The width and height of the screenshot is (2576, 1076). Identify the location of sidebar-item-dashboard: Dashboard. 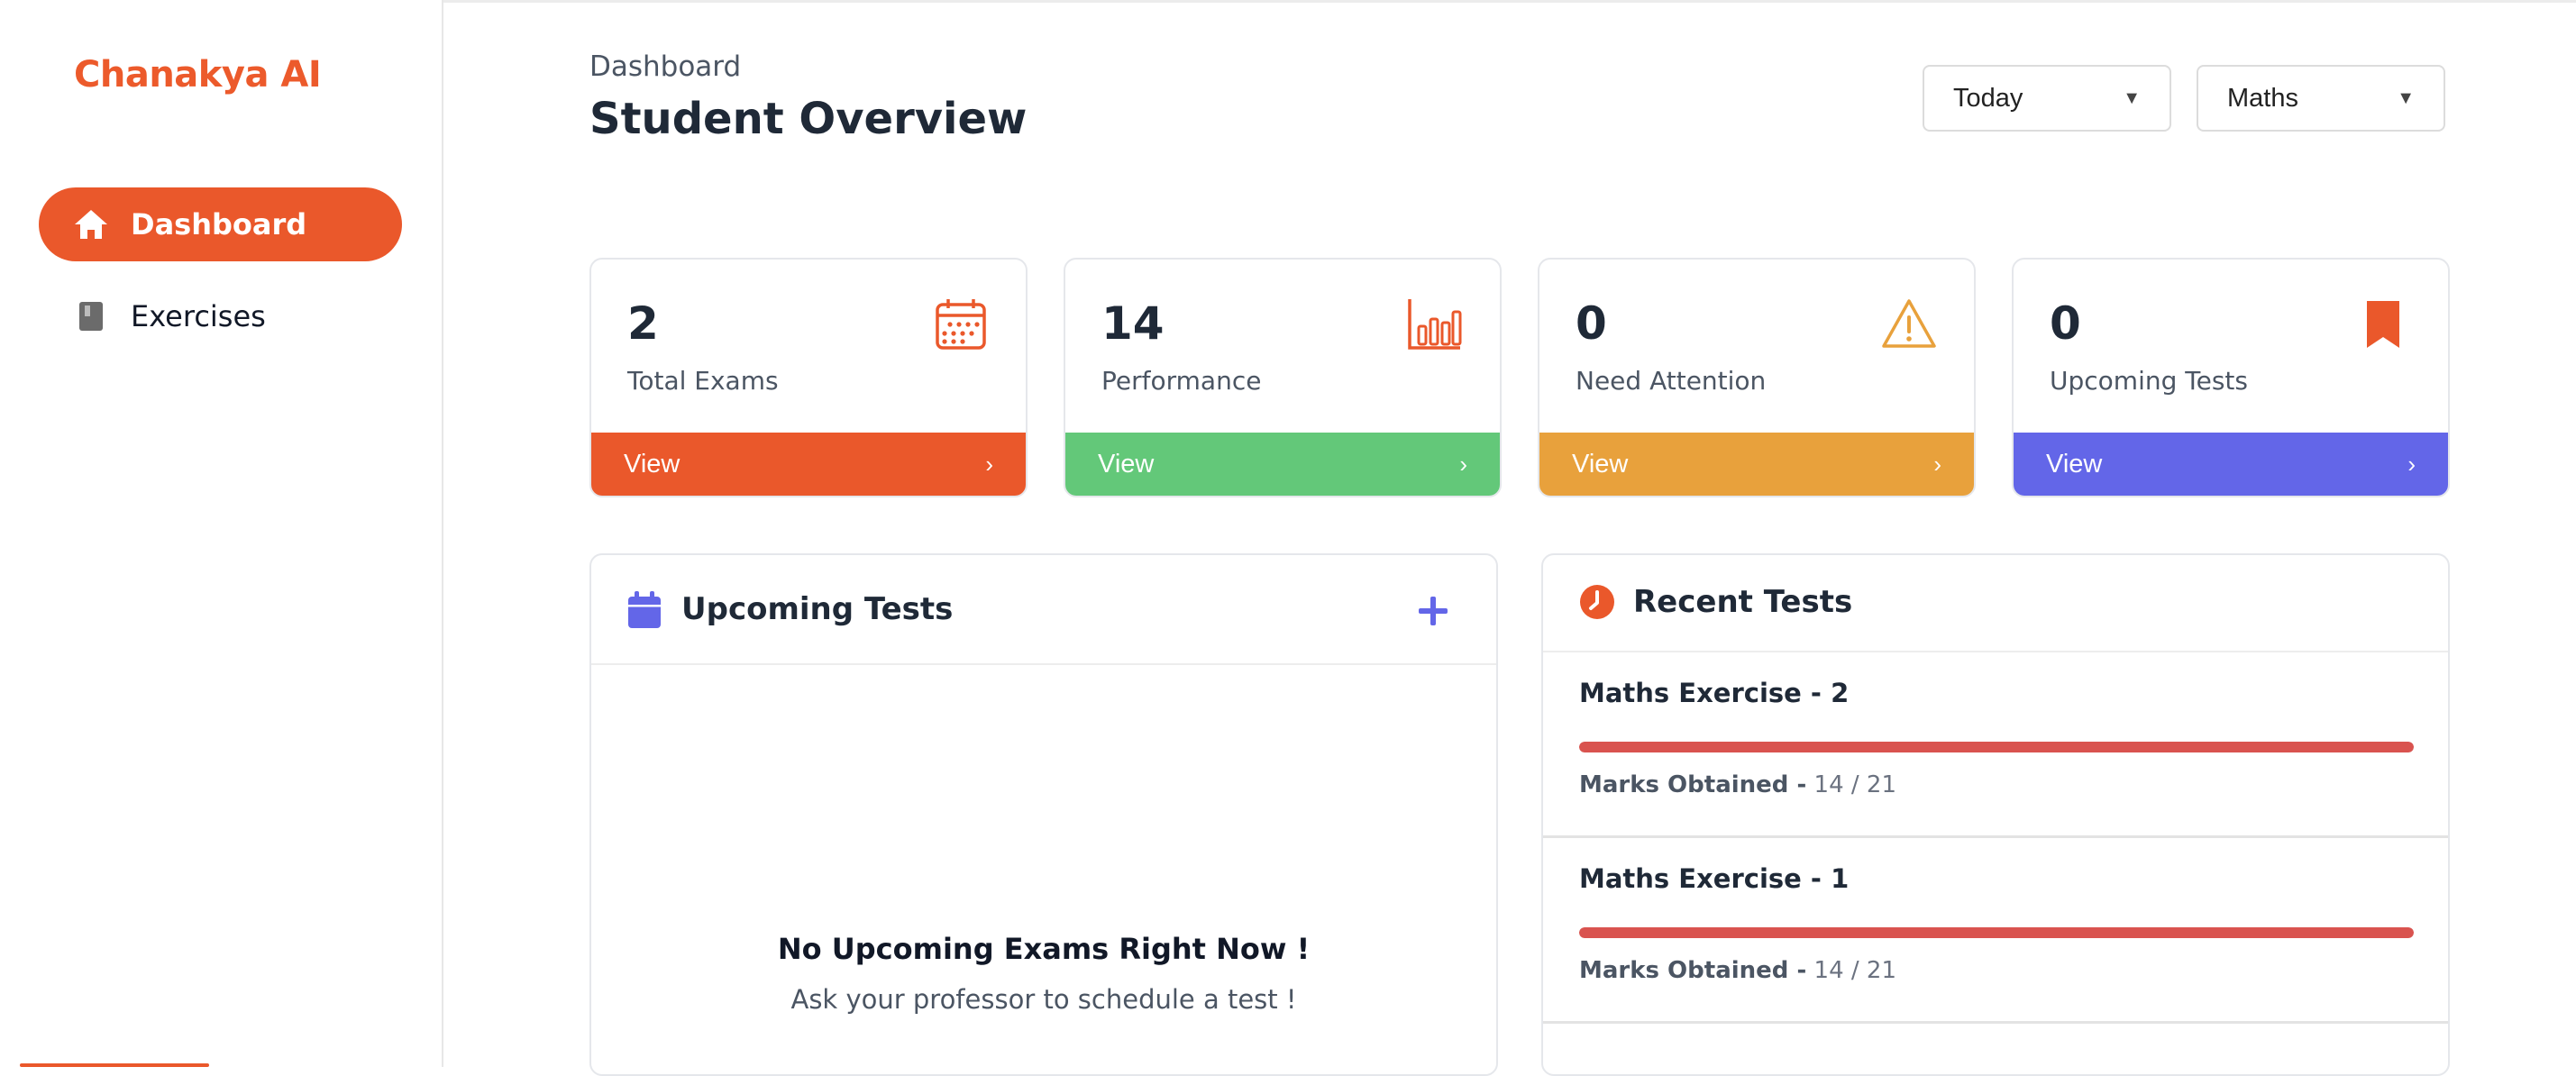
(220, 224).